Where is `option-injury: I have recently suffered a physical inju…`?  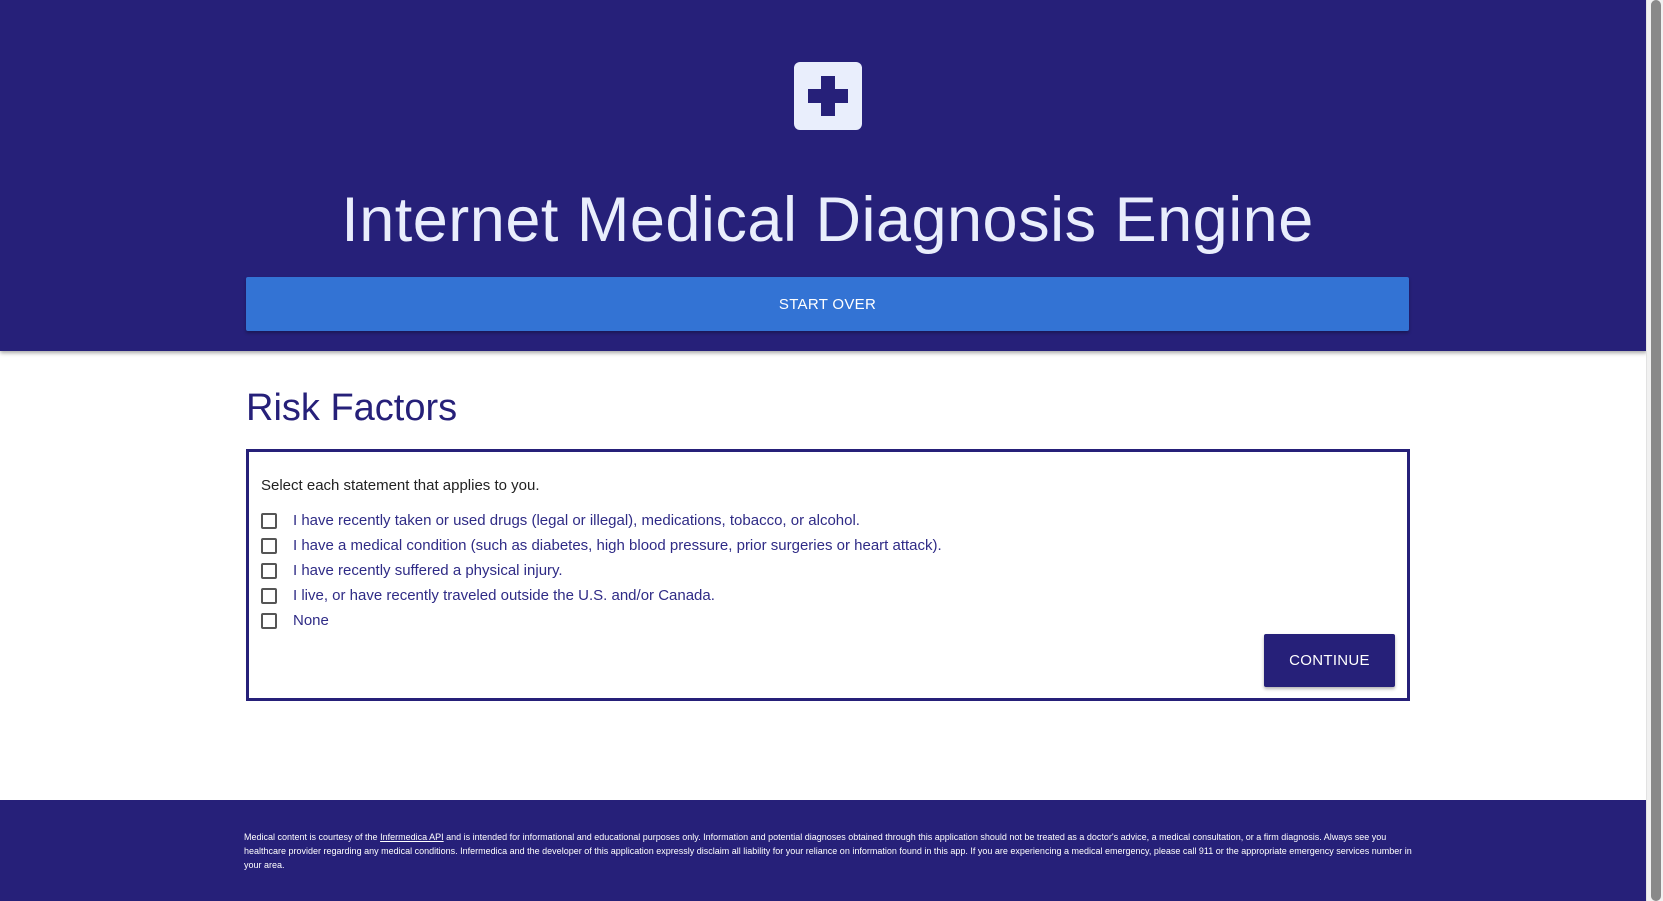
option-injury: I have recently suffered a physical inju… is located at coordinates (412, 571).